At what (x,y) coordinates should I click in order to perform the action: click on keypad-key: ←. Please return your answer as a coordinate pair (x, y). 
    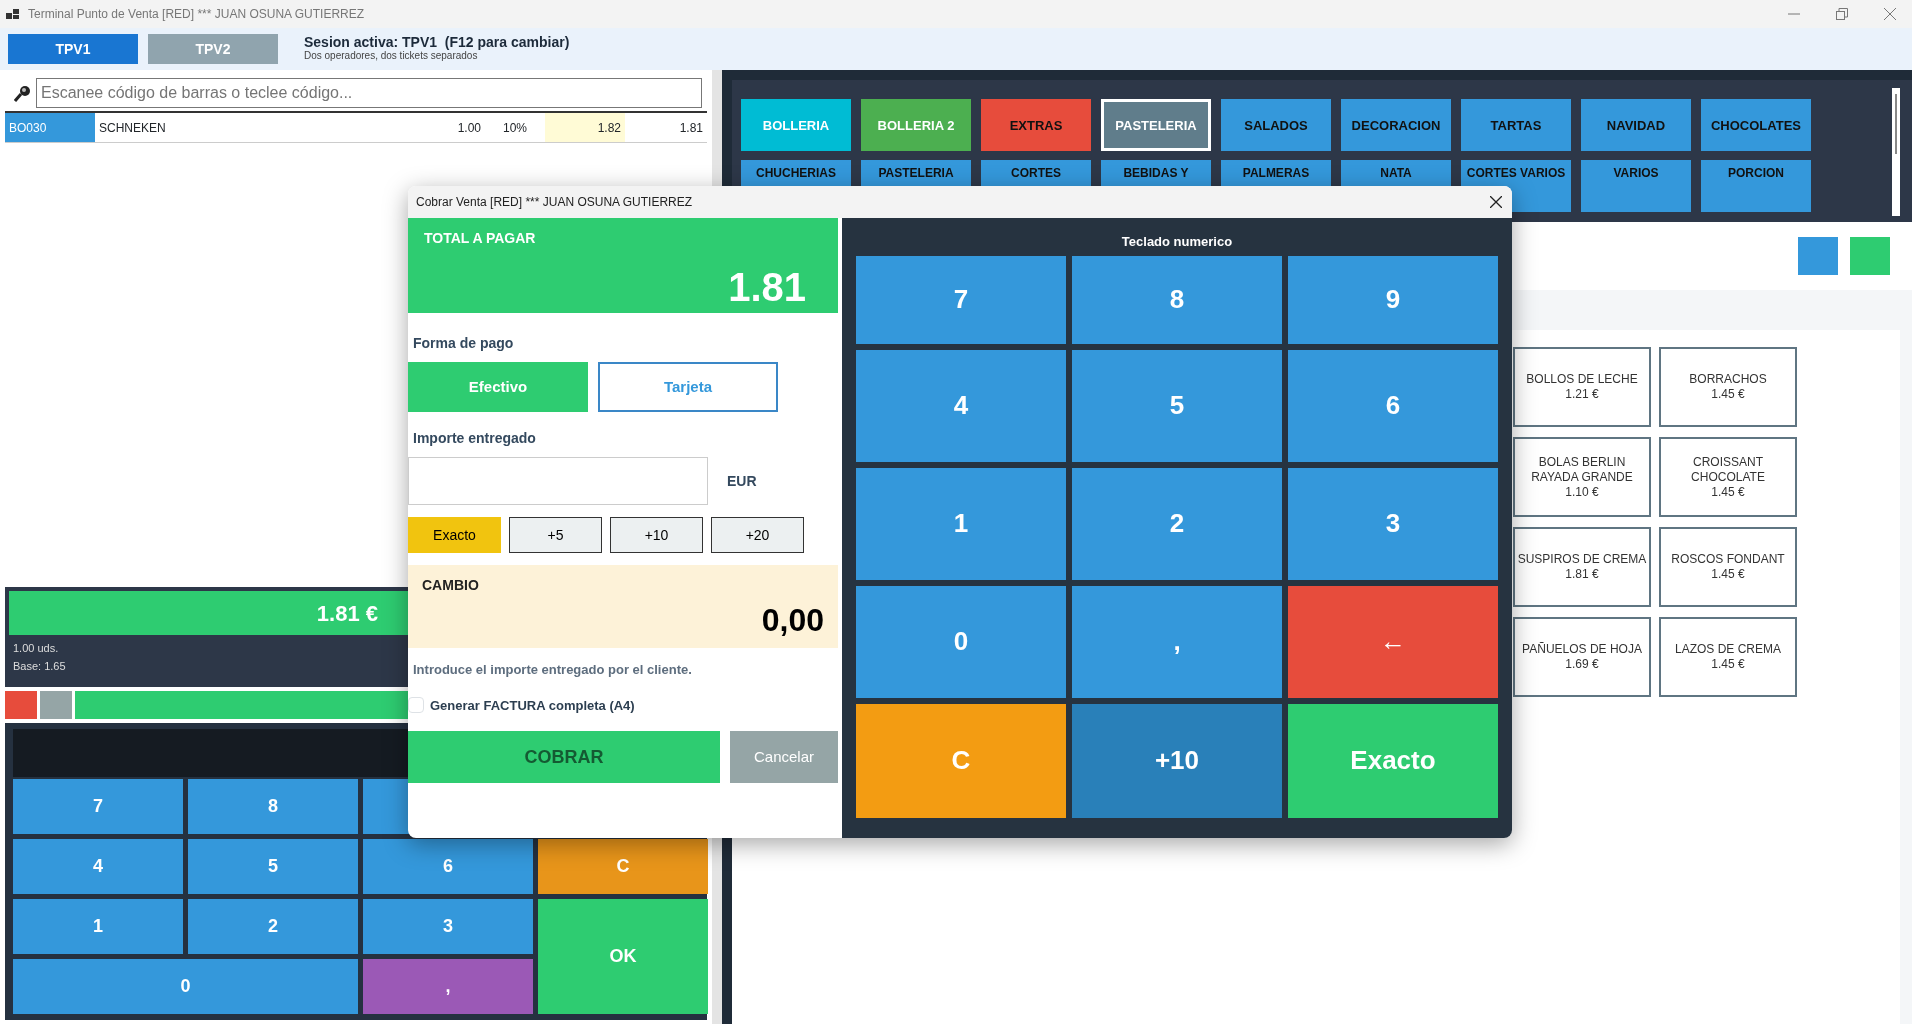
    Looking at the image, I should click on (1393, 641).